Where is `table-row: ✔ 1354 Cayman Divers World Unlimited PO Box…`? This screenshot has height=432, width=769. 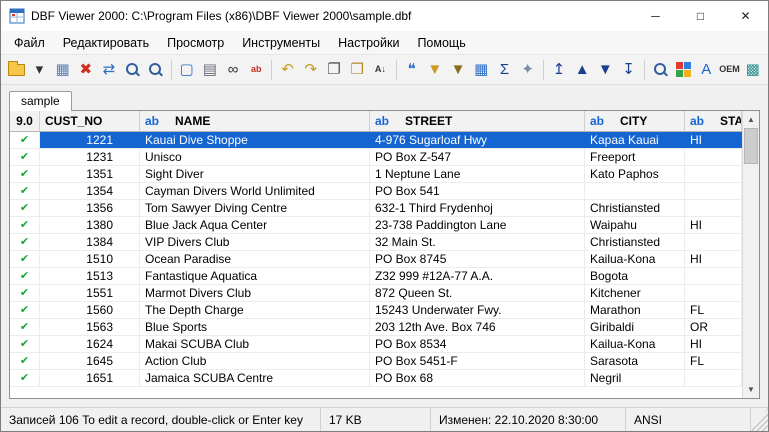
table-row: ✔ 1354 Cayman Divers World Unlimited PO Box… is located at coordinates (376, 191).